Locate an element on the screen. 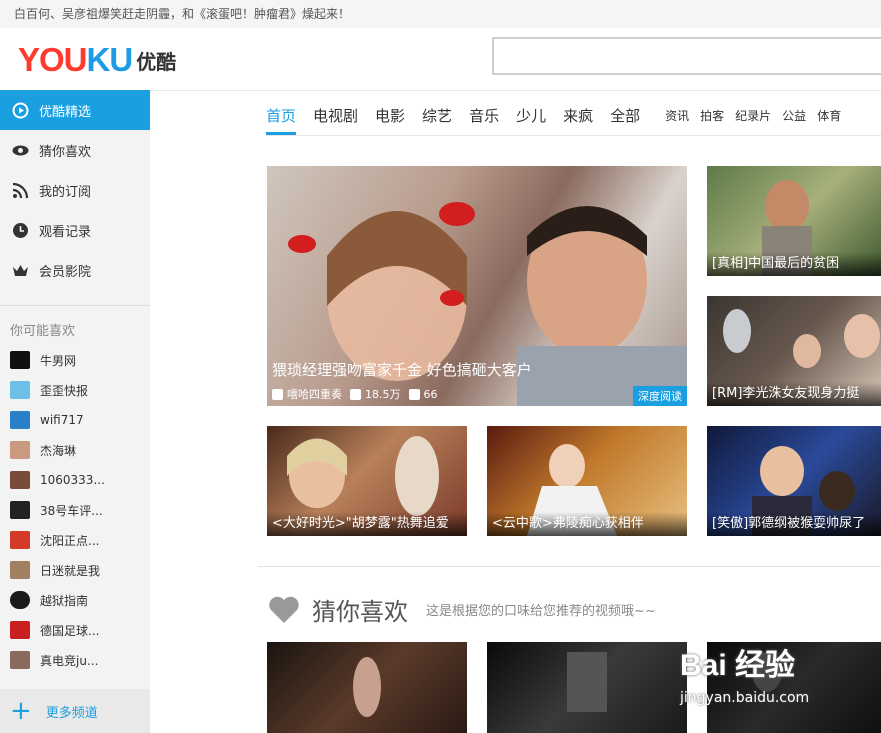  video-caption: <云中歌>弗陵痴心获相伴 is located at coordinates (587, 524).